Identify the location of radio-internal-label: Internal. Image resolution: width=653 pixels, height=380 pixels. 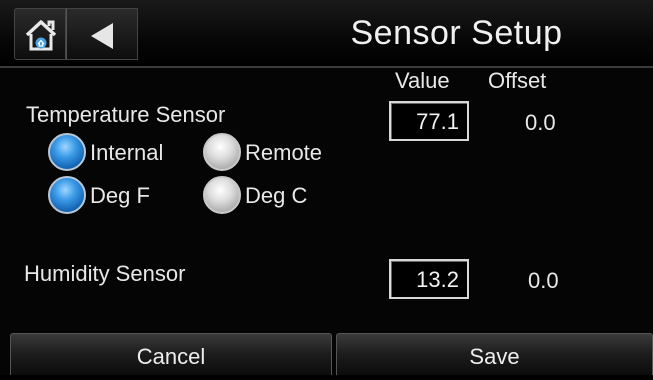
(127, 152).